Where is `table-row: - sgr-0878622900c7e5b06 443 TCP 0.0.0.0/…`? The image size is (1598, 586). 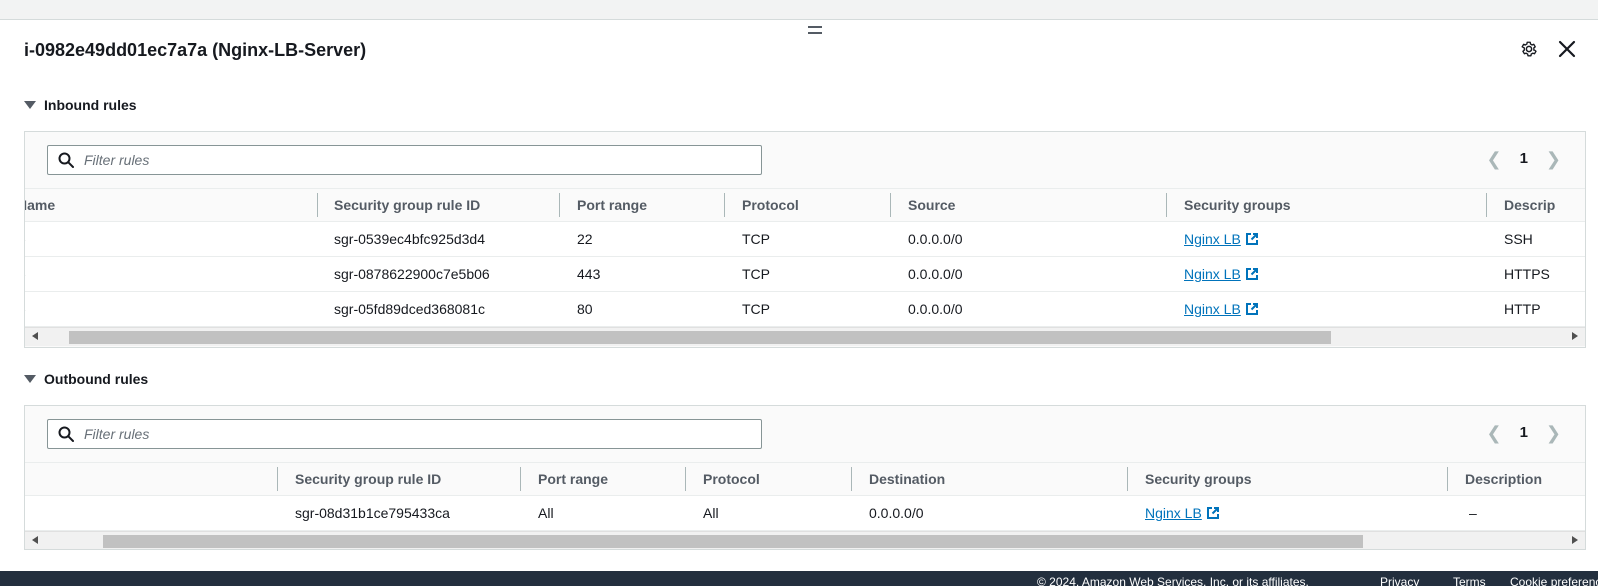 table-row: - sgr-0878622900c7e5b06 443 TCP 0.0.0.0/… is located at coordinates (805, 274).